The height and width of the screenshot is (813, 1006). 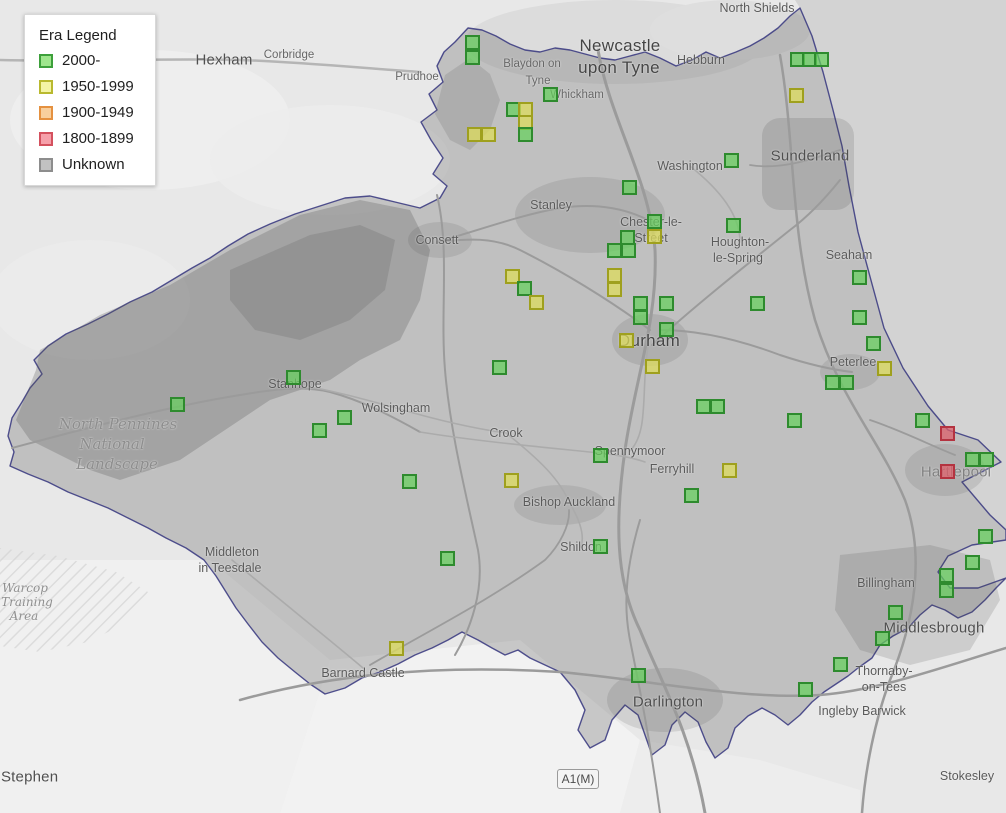 What do you see at coordinates (81, 60) in the screenshot?
I see `legend-item-label: 2000-` at bounding box center [81, 60].